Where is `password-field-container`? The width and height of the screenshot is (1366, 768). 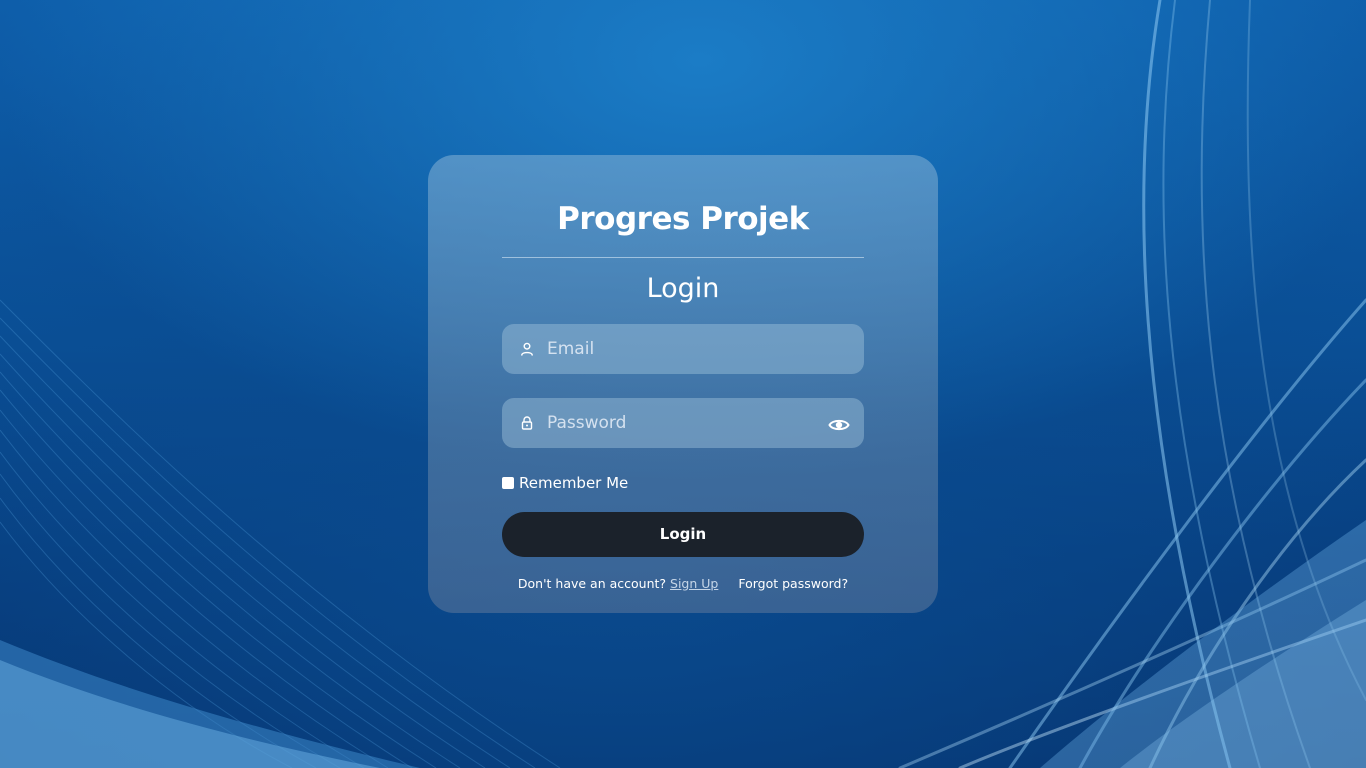 password-field-container is located at coordinates (683, 423).